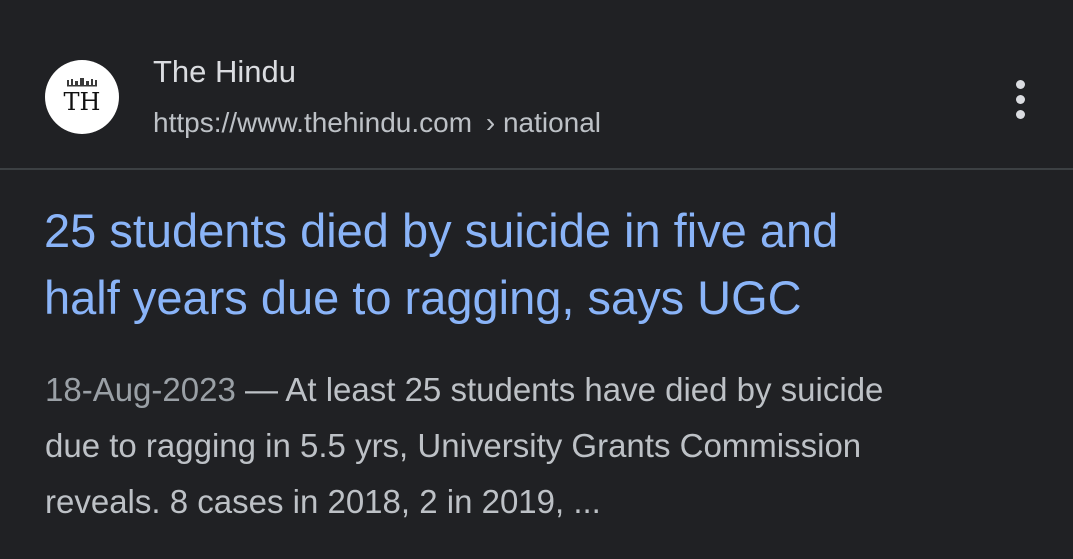 The width and height of the screenshot is (1073, 559). I want to click on site-favicon: TH, so click(82, 97).